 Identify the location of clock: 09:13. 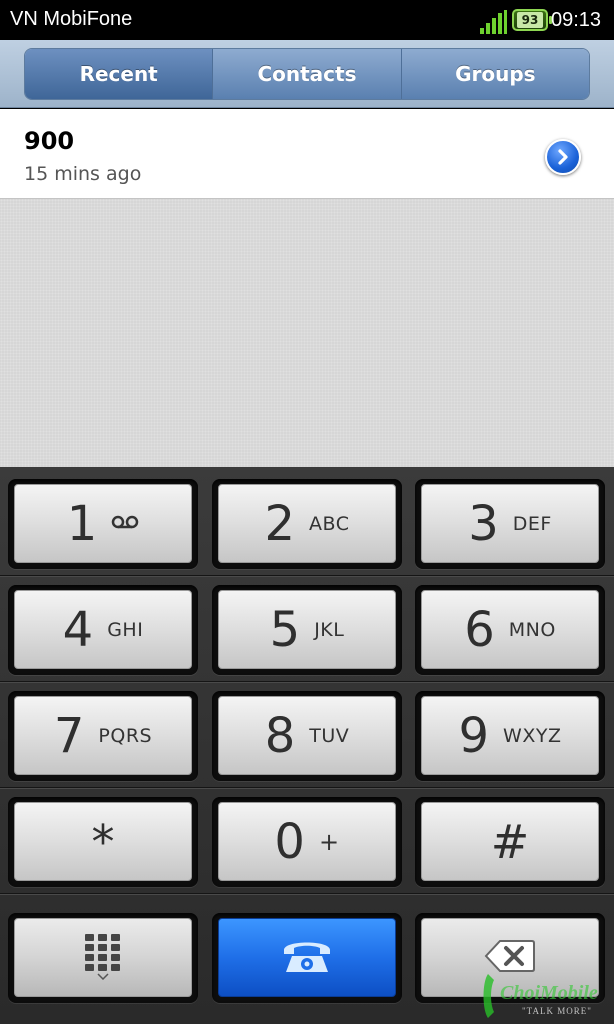
(576, 20).